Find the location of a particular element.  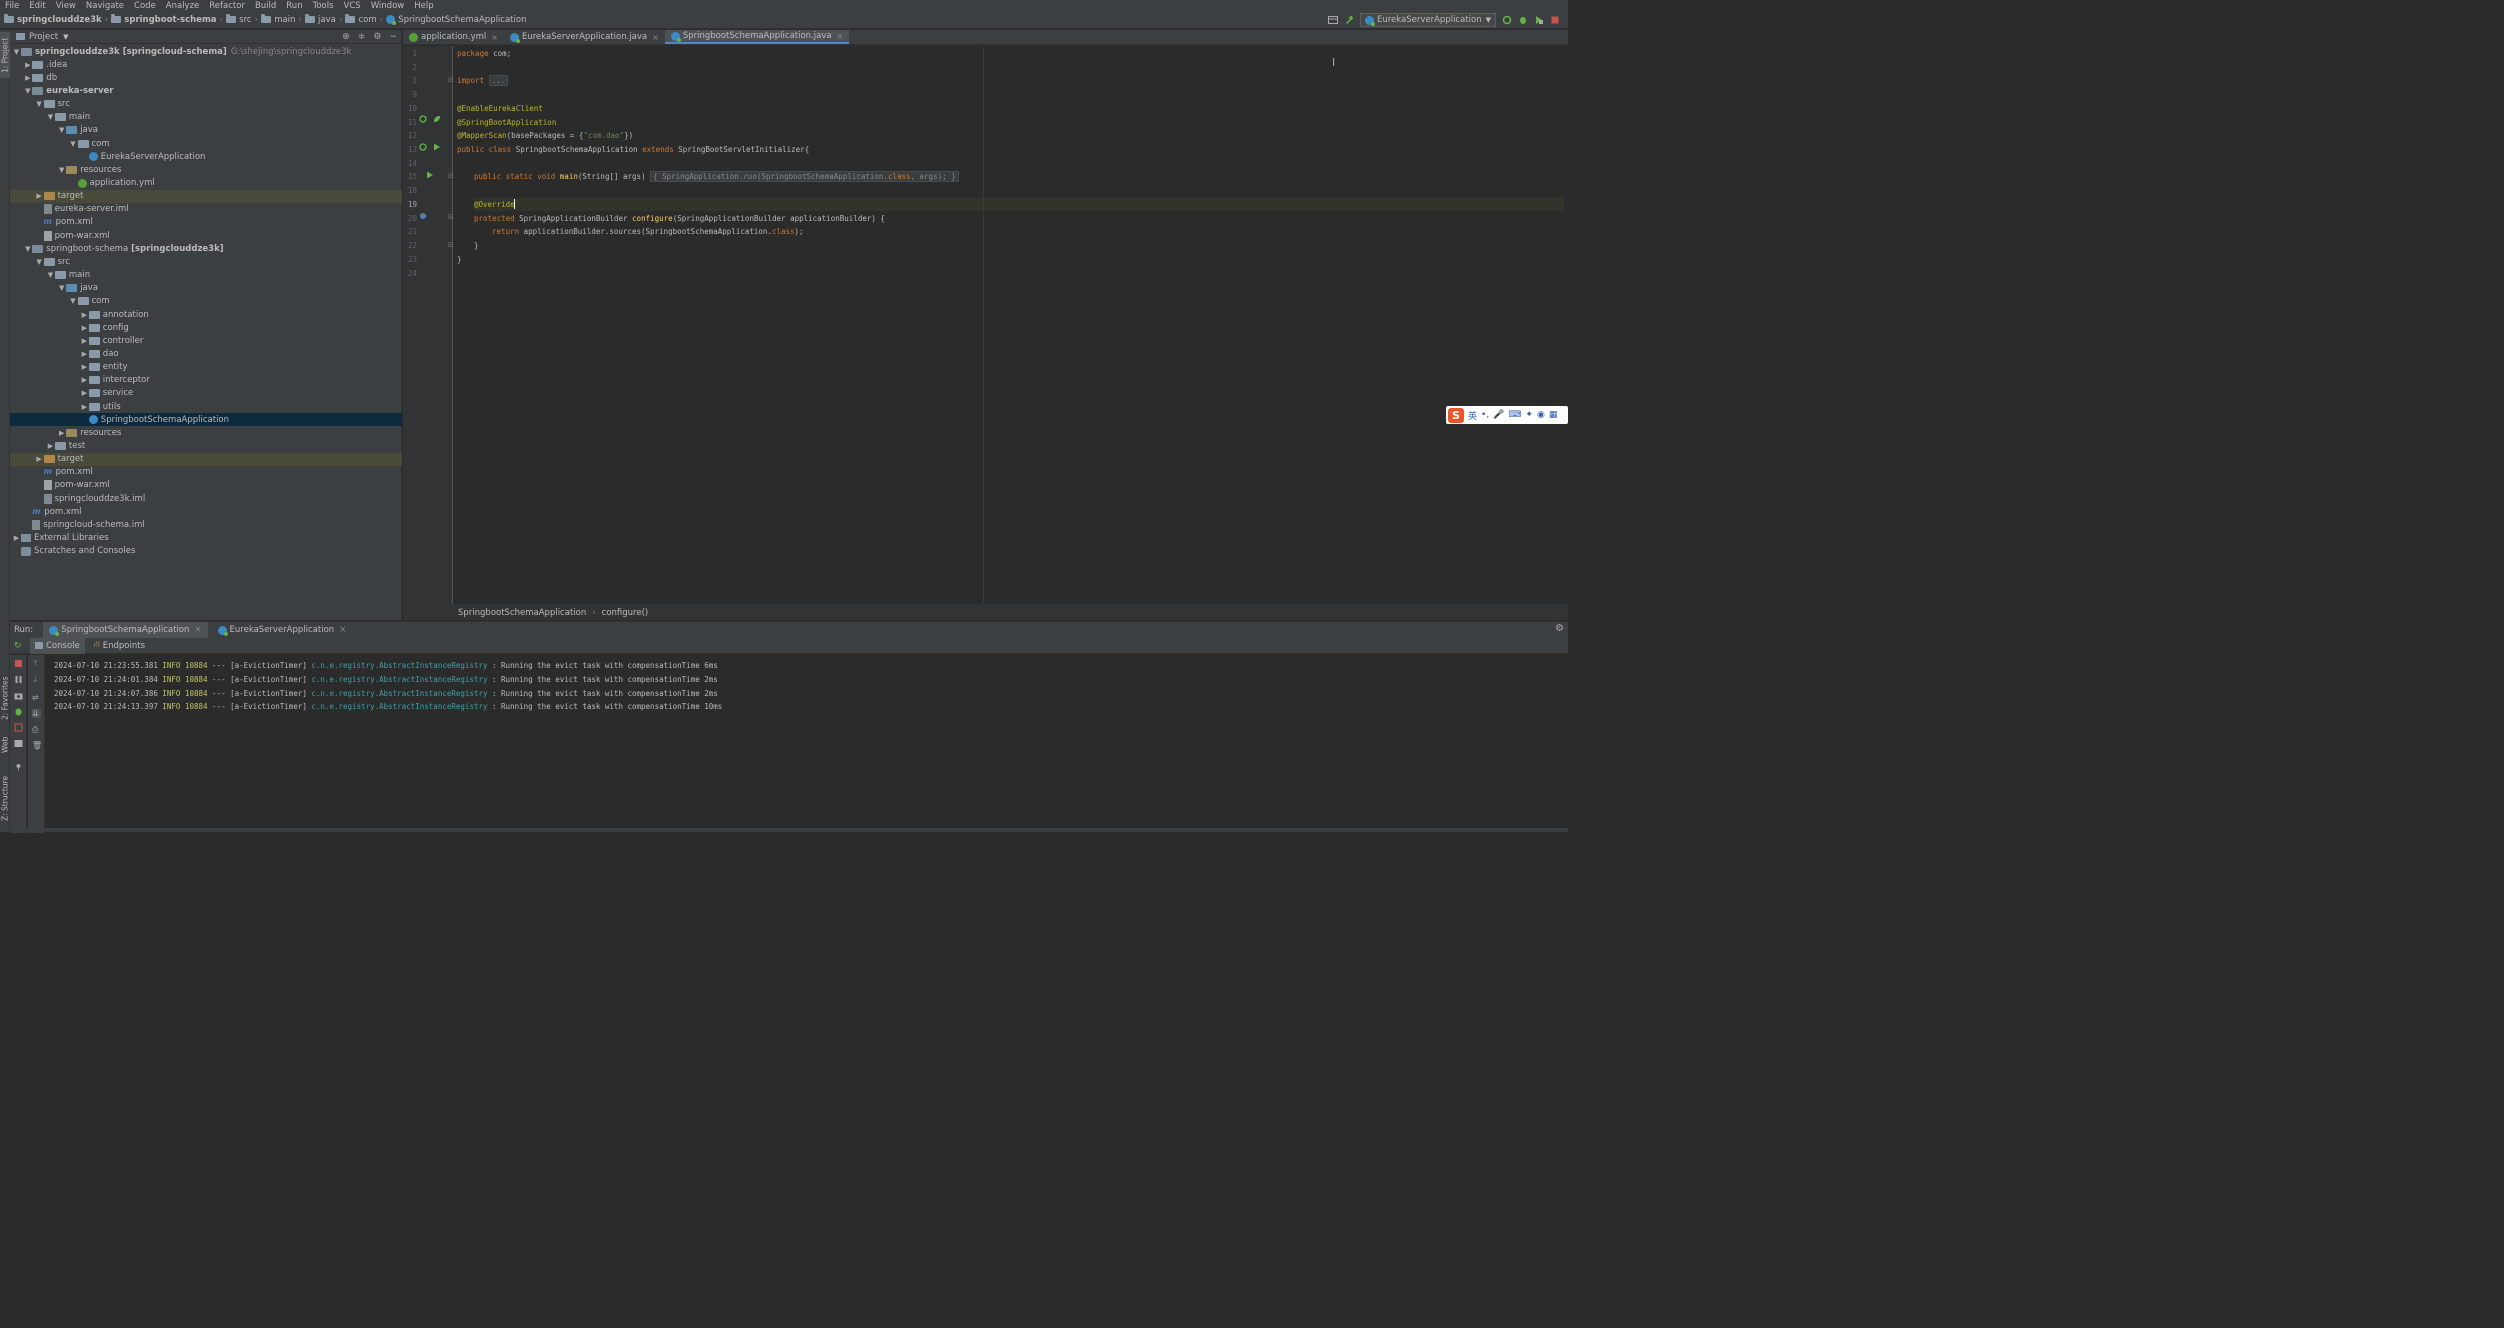

nav-breadcrumb-item: src is located at coordinates (238, 19).